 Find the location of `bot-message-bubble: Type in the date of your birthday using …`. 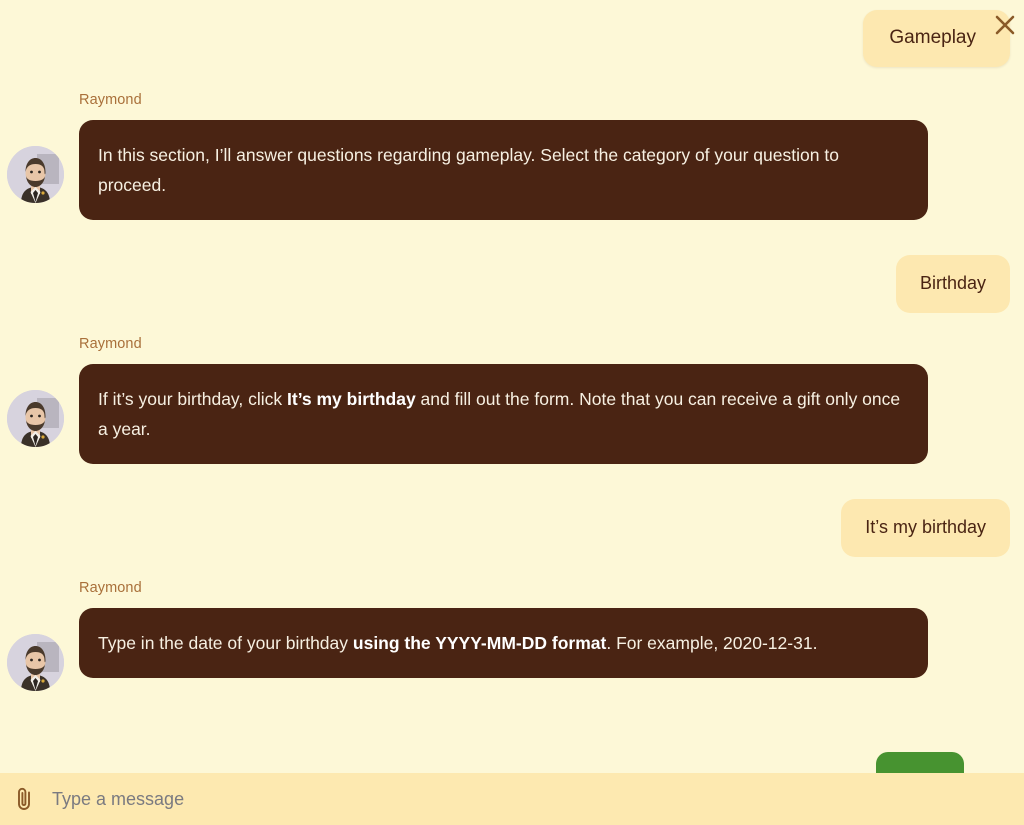

bot-message-bubble: Type in the date of your birthday using … is located at coordinates (503, 643).